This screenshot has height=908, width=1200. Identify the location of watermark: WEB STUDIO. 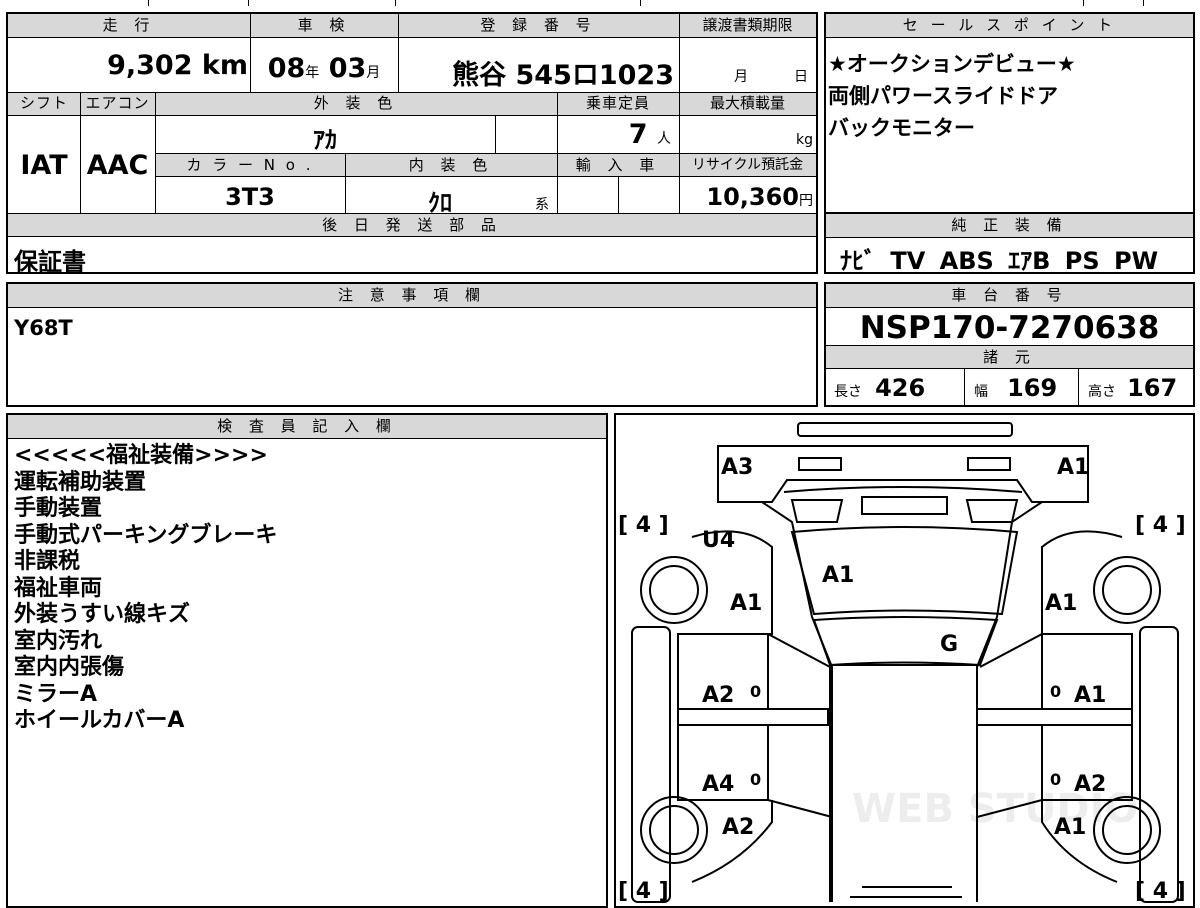
(995, 809).